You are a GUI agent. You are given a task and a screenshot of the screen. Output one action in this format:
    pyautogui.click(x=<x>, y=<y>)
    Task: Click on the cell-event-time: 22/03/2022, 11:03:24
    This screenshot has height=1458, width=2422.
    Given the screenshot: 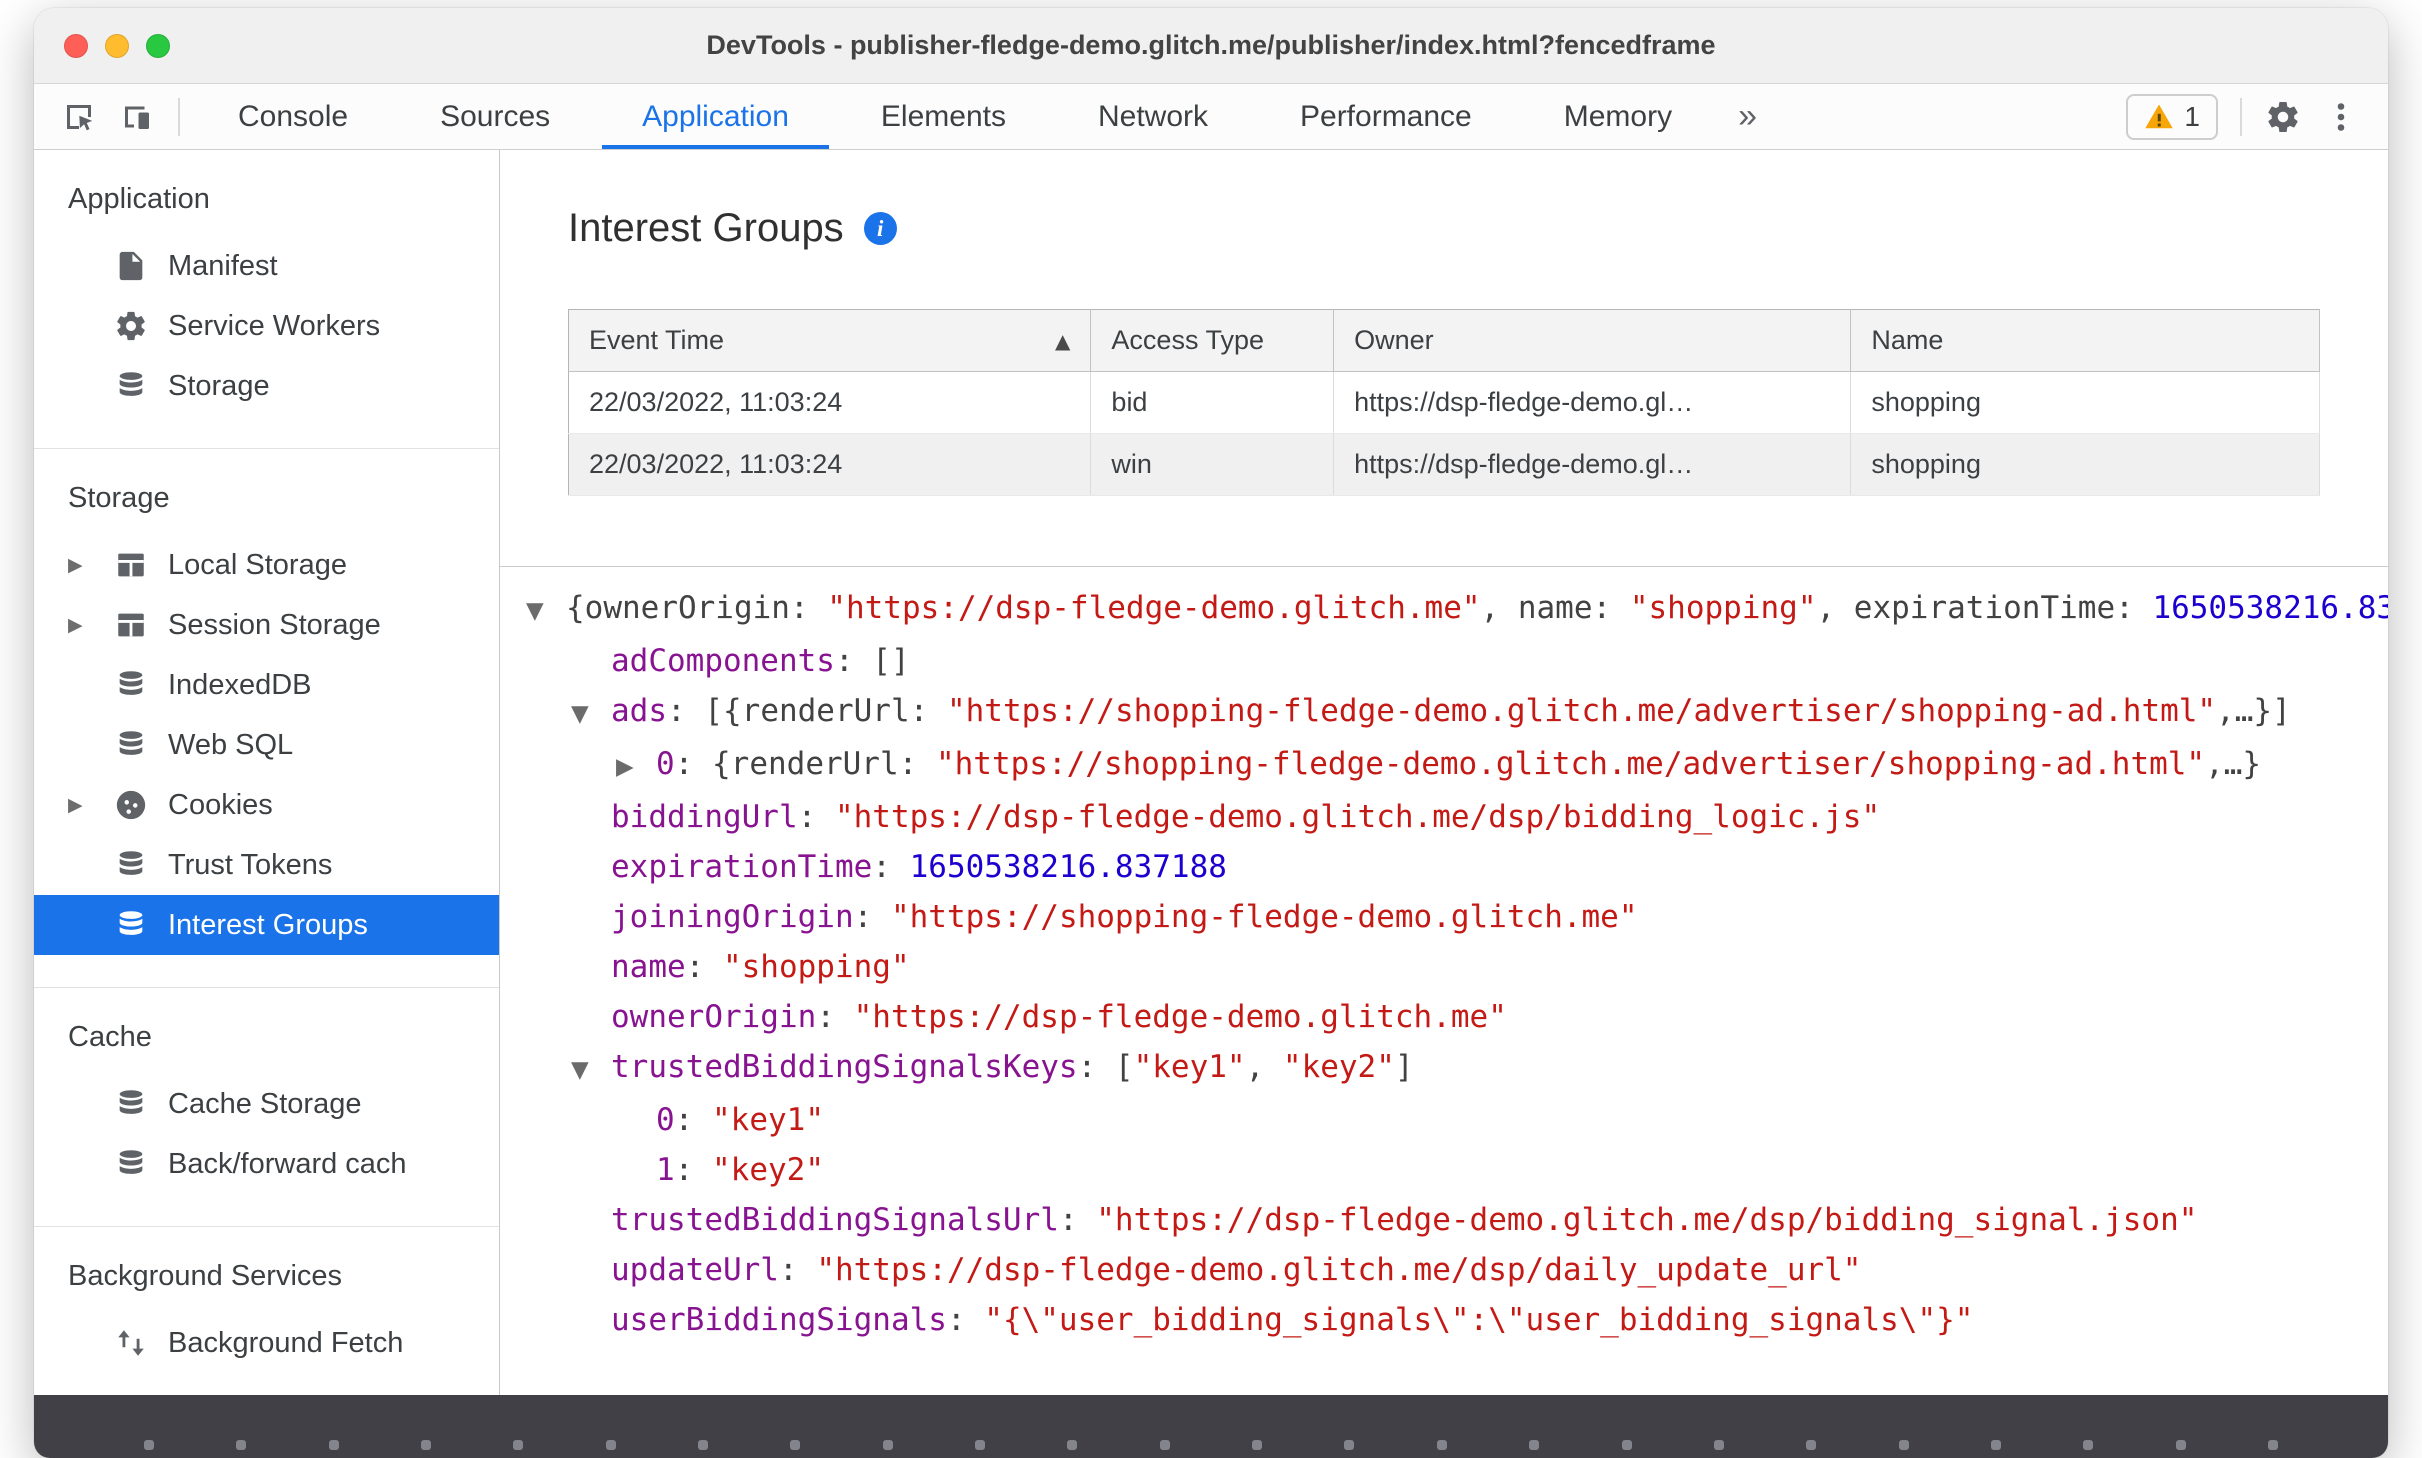 What is the action you would take?
    pyautogui.click(x=830, y=402)
    